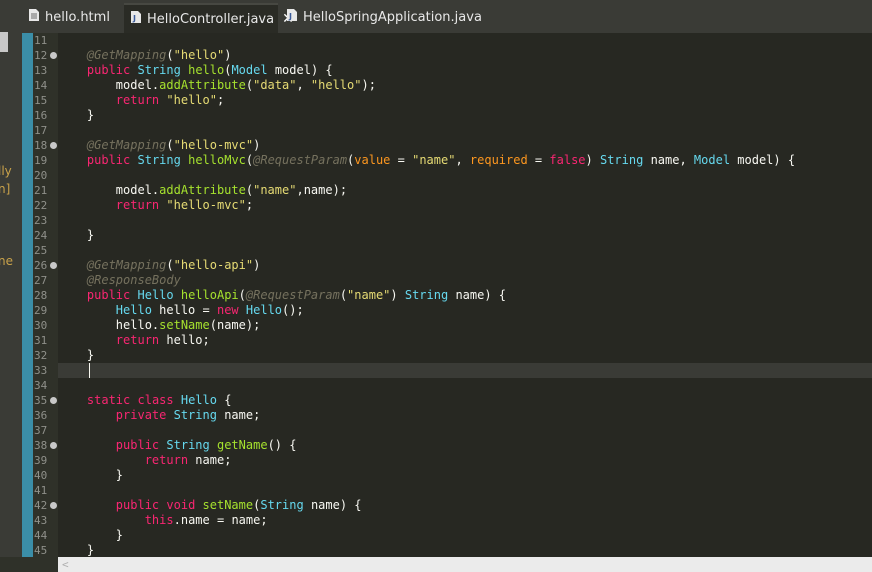 This screenshot has width=872, height=572. What do you see at coordinates (11, 286) in the screenshot?
I see `left-panel-edge: lly n] ne` at bounding box center [11, 286].